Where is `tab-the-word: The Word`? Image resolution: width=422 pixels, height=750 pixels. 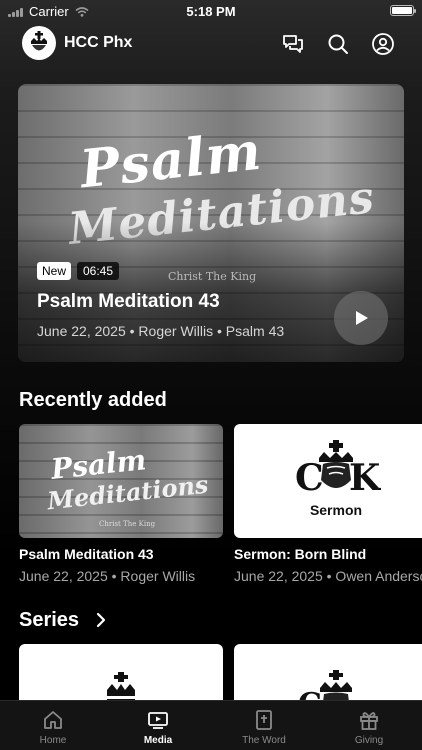
tab-the-word: The Word is located at coordinates (264, 725).